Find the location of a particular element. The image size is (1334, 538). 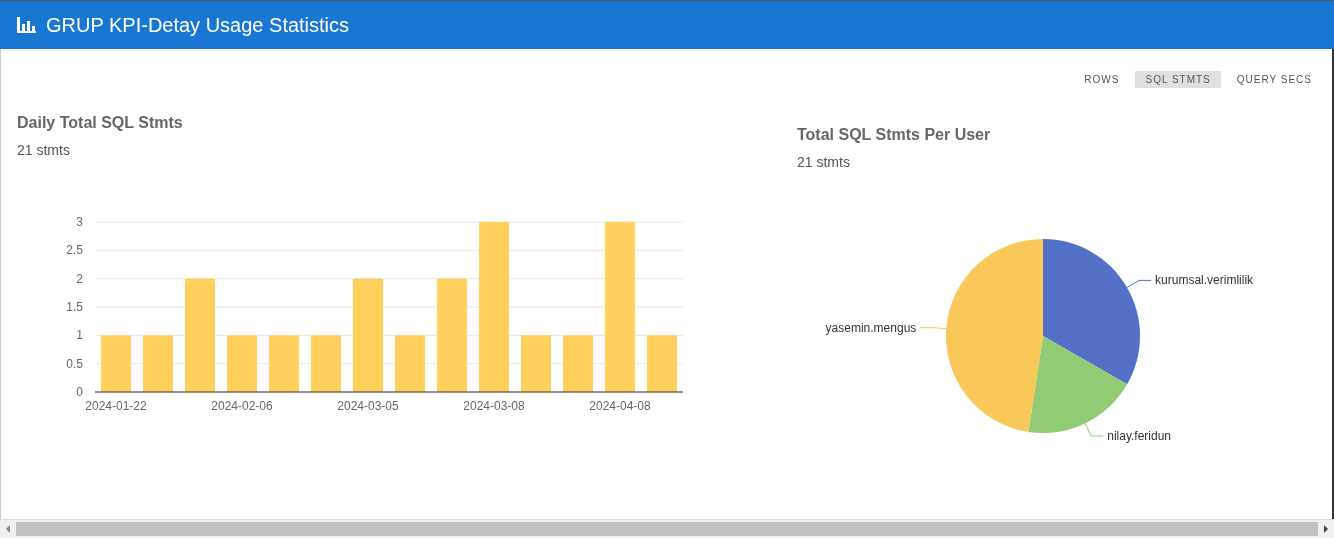

left-arrow-icon is located at coordinates (8, 529).